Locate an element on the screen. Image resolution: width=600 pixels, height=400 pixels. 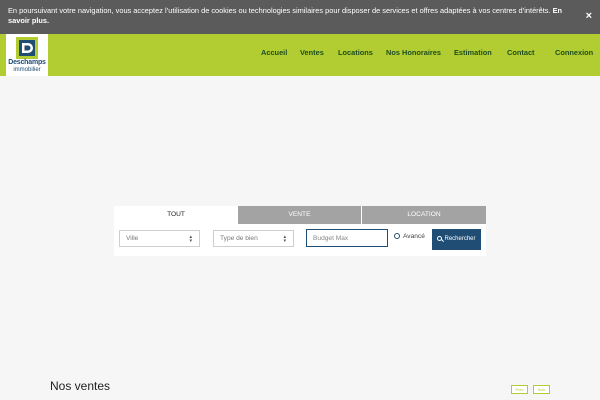
nav-item-honoraires: Nos Honoraires is located at coordinates (413, 53).